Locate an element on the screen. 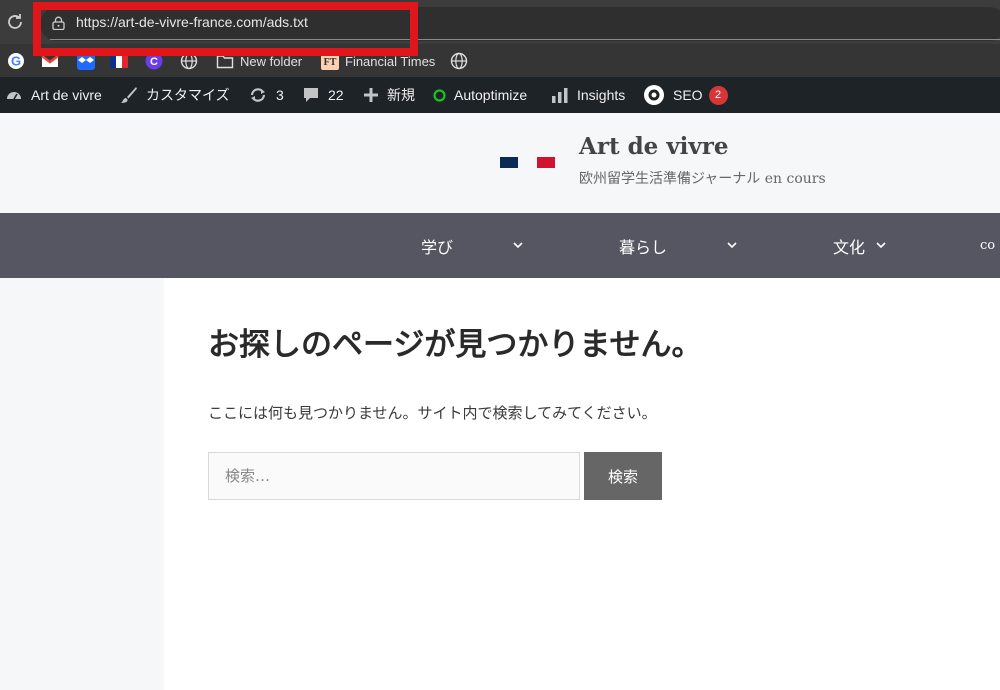 This screenshot has width=1000, height=690. page-title: お探しのページが見つかりません。 is located at coordinates (455, 345).